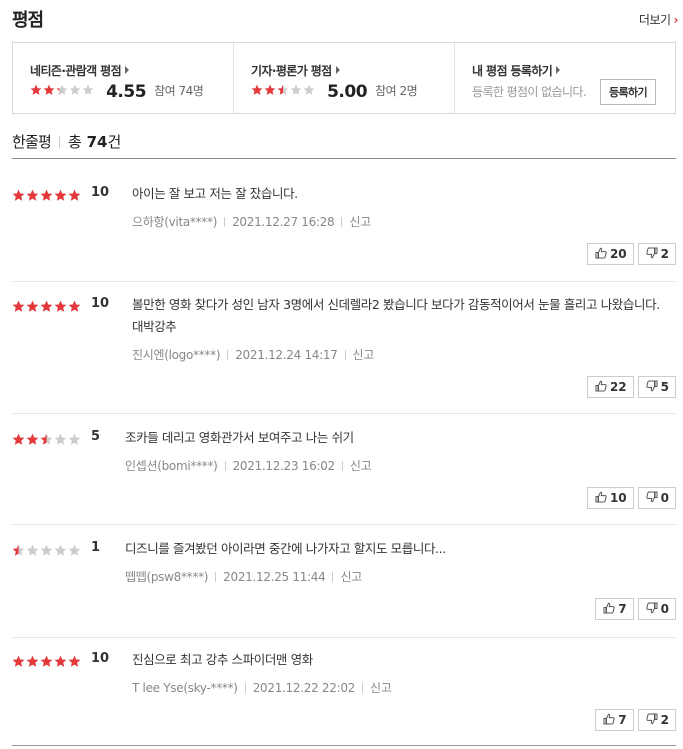 This screenshot has width=683, height=749. What do you see at coordinates (618, 498) in the screenshot?
I see `like-count: 10` at bounding box center [618, 498].